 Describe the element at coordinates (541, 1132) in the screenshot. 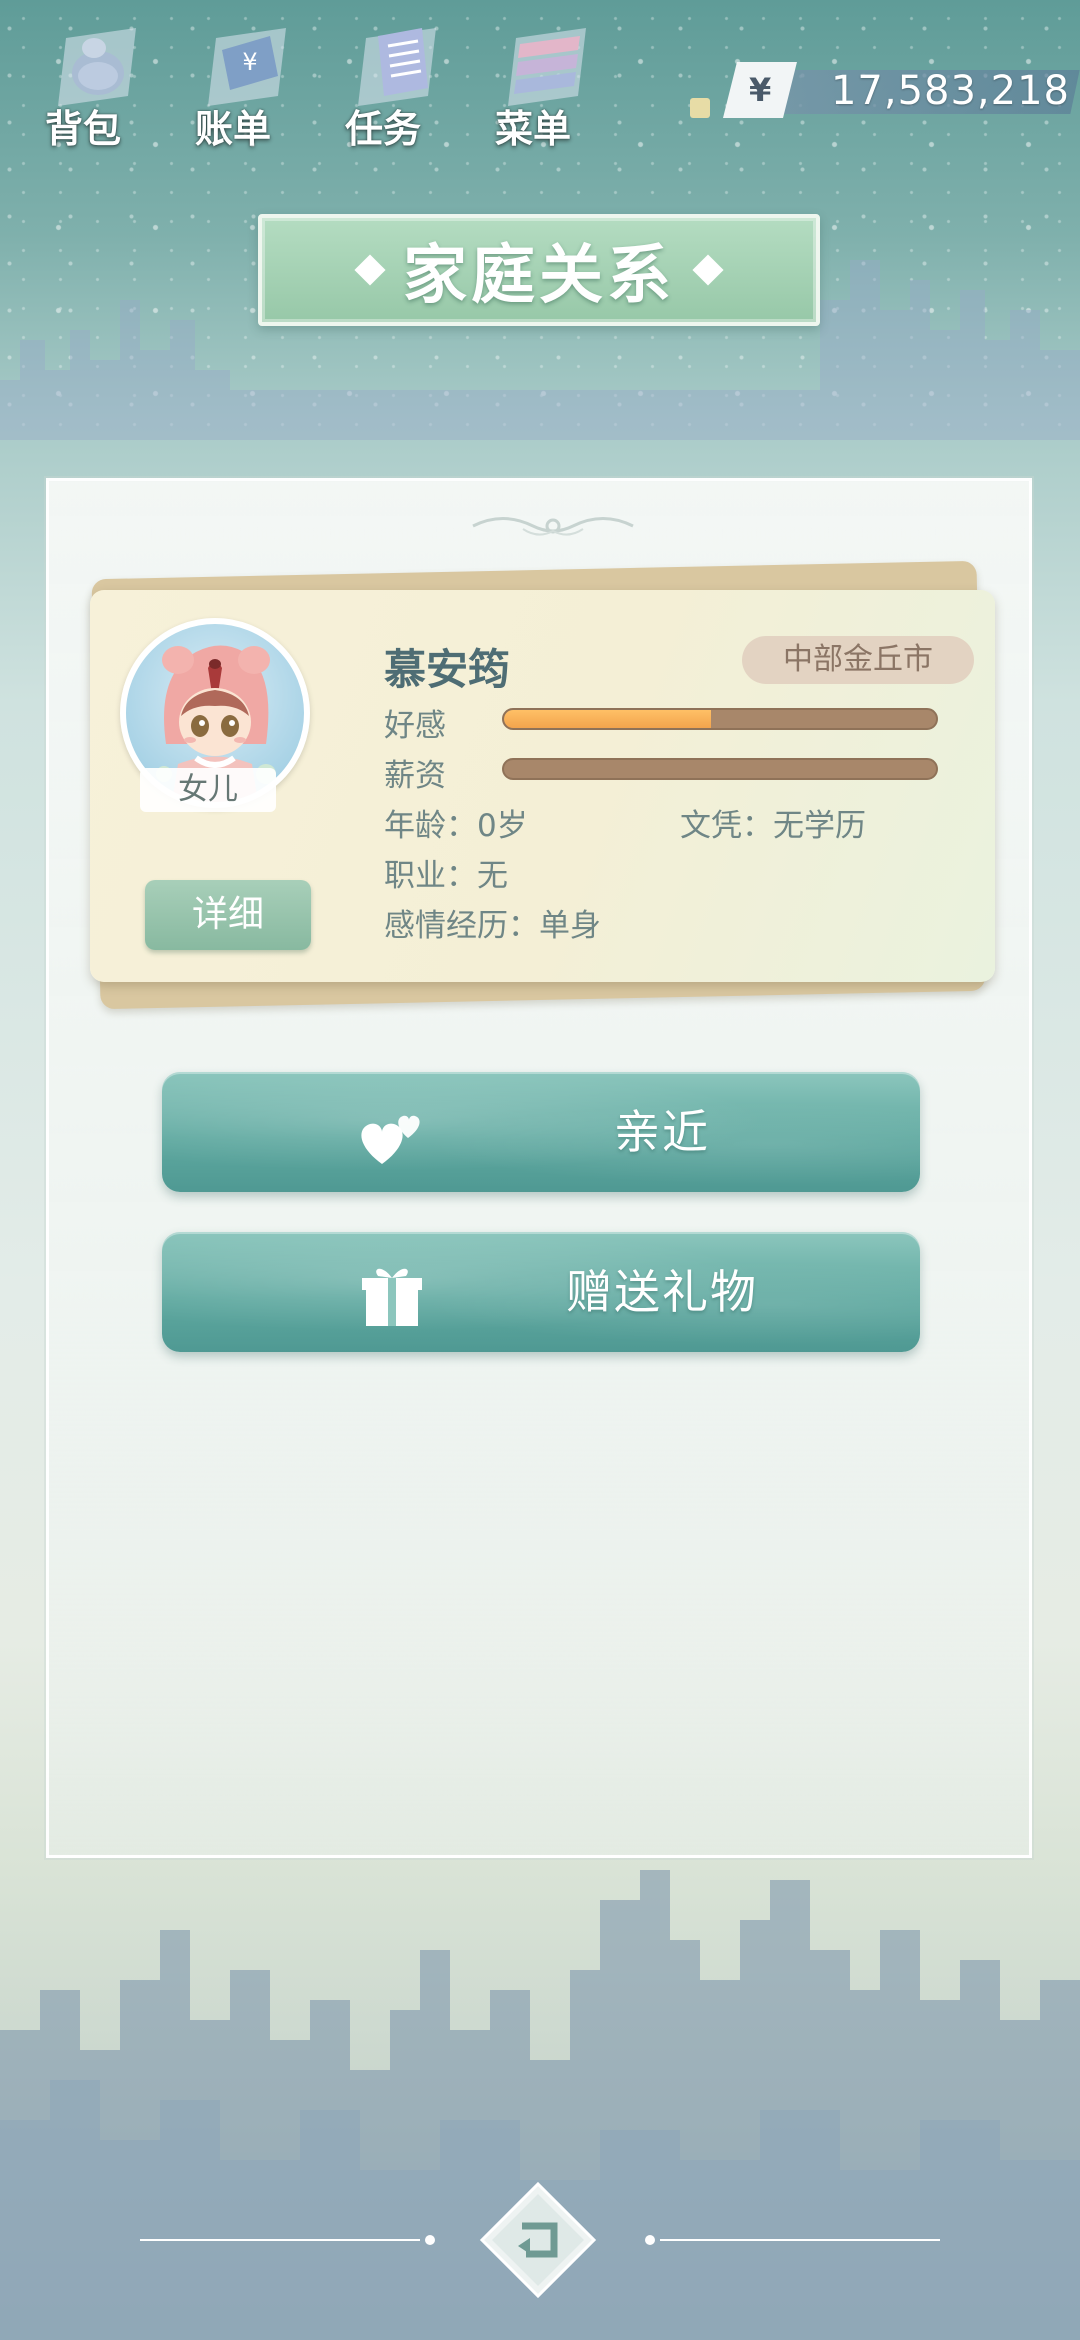

I see `approach-button: 亲近` at that location.